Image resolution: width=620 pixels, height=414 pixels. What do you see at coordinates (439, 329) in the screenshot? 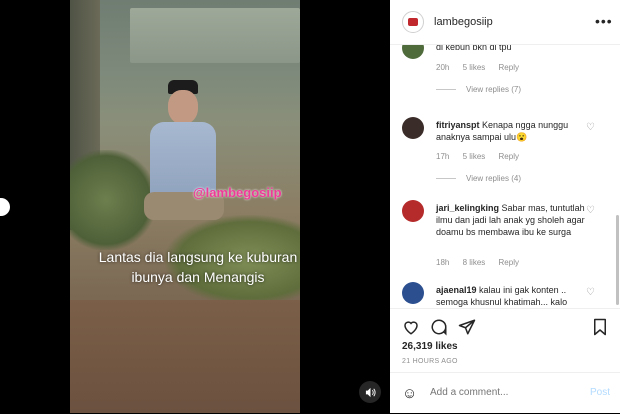
I see `comment-icon` at bounding box center [439, 329].